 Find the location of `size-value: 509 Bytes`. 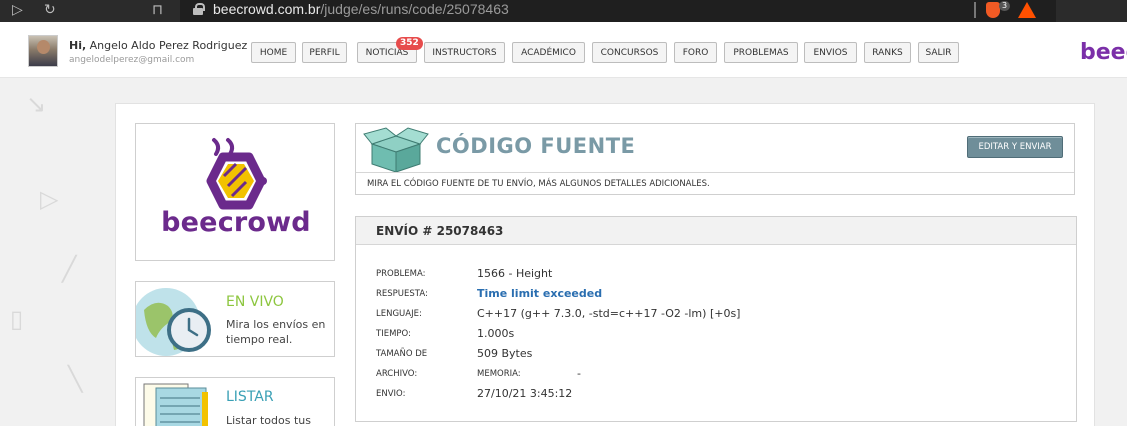

size-value: 509 Bytes is located at coordinates (505, 353).